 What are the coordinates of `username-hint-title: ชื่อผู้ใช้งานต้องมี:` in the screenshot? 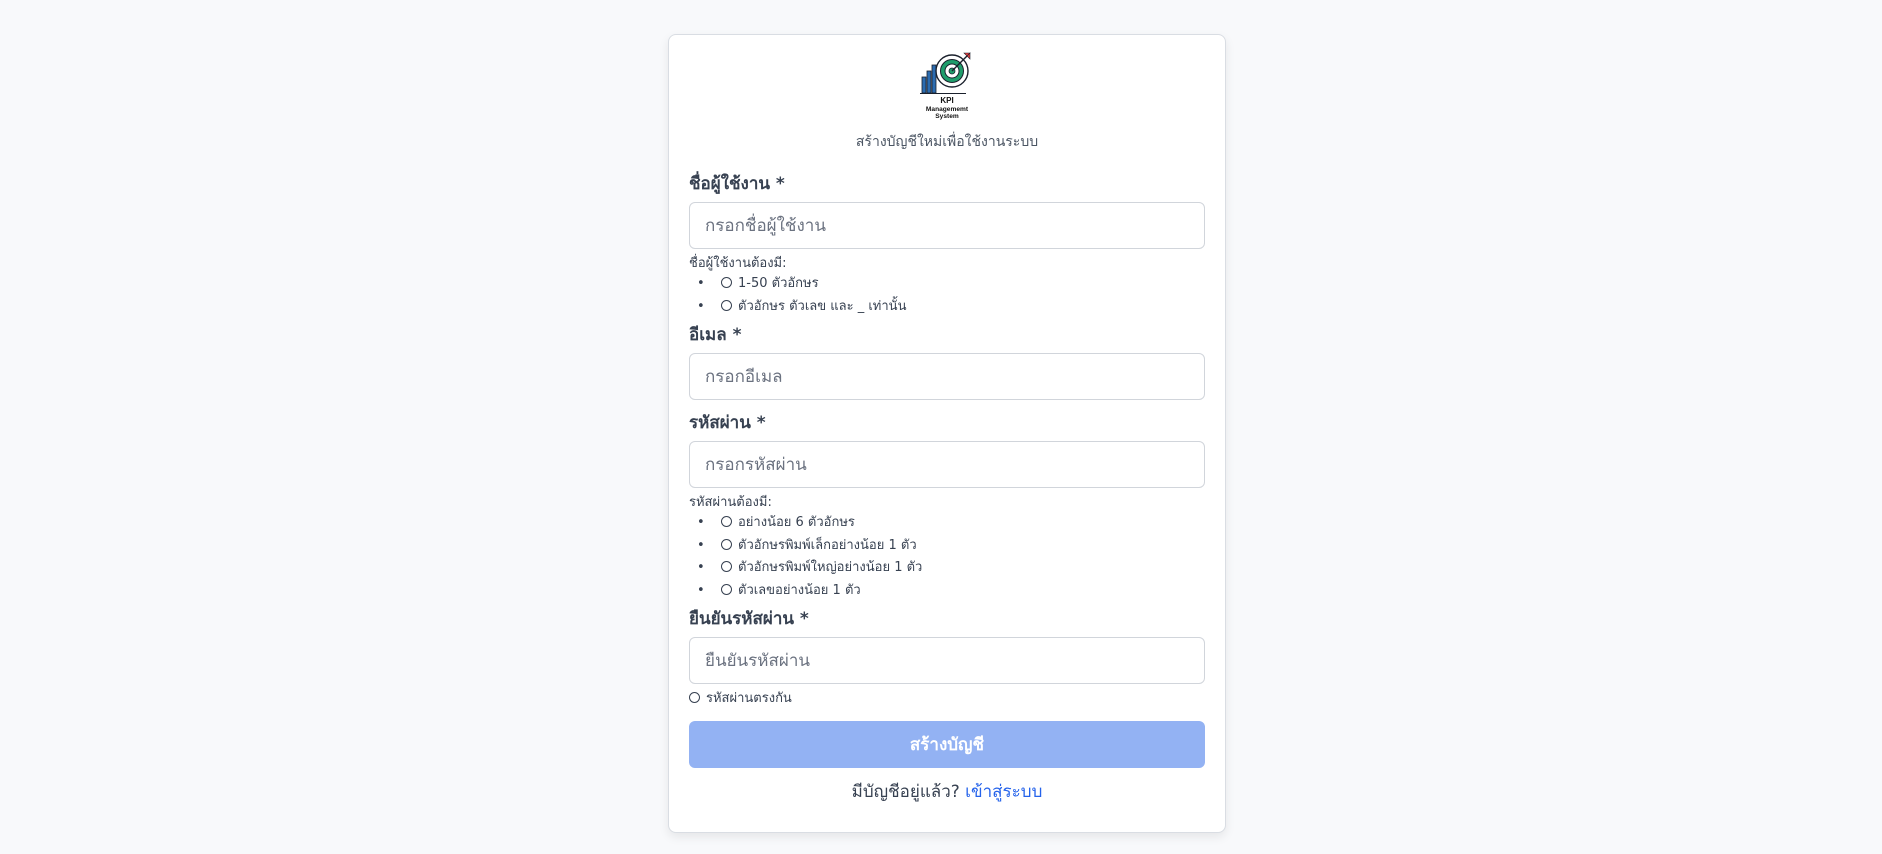 It's located at (738, 263).